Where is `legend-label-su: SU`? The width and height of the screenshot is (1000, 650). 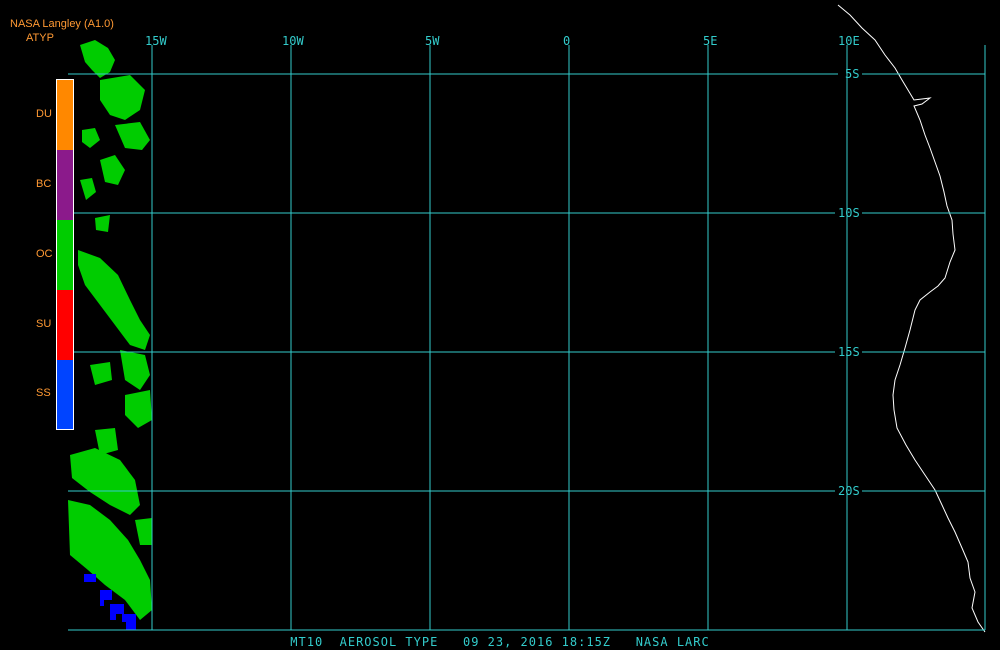
legend-label-su: SU is located at coordinates (44, 324).